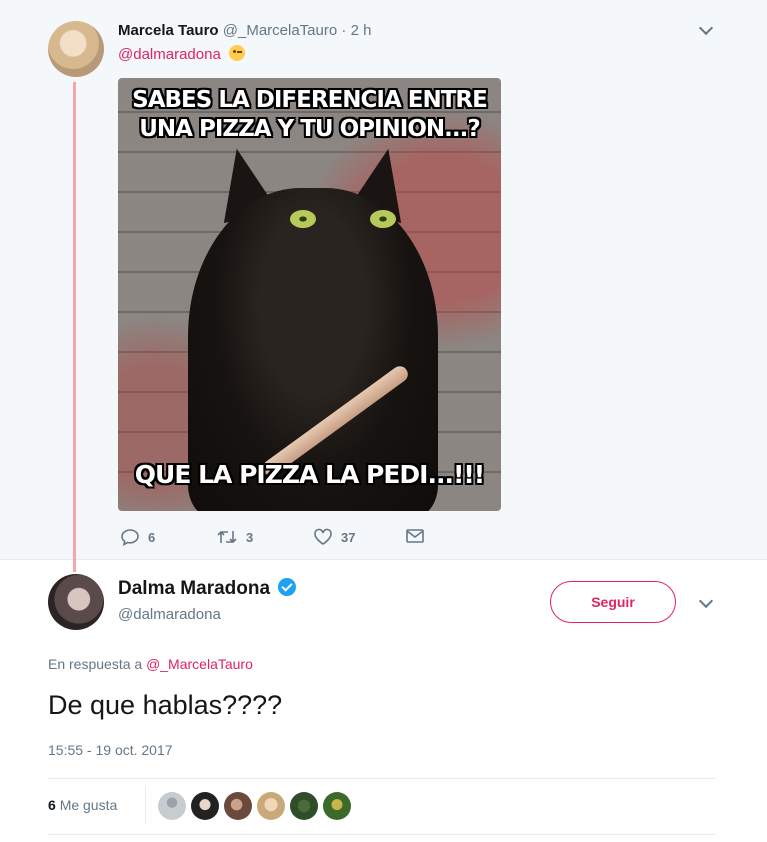 The height and width of the screenshot is (842, 767). I want to click on direct-message-button, so click(415, 536).